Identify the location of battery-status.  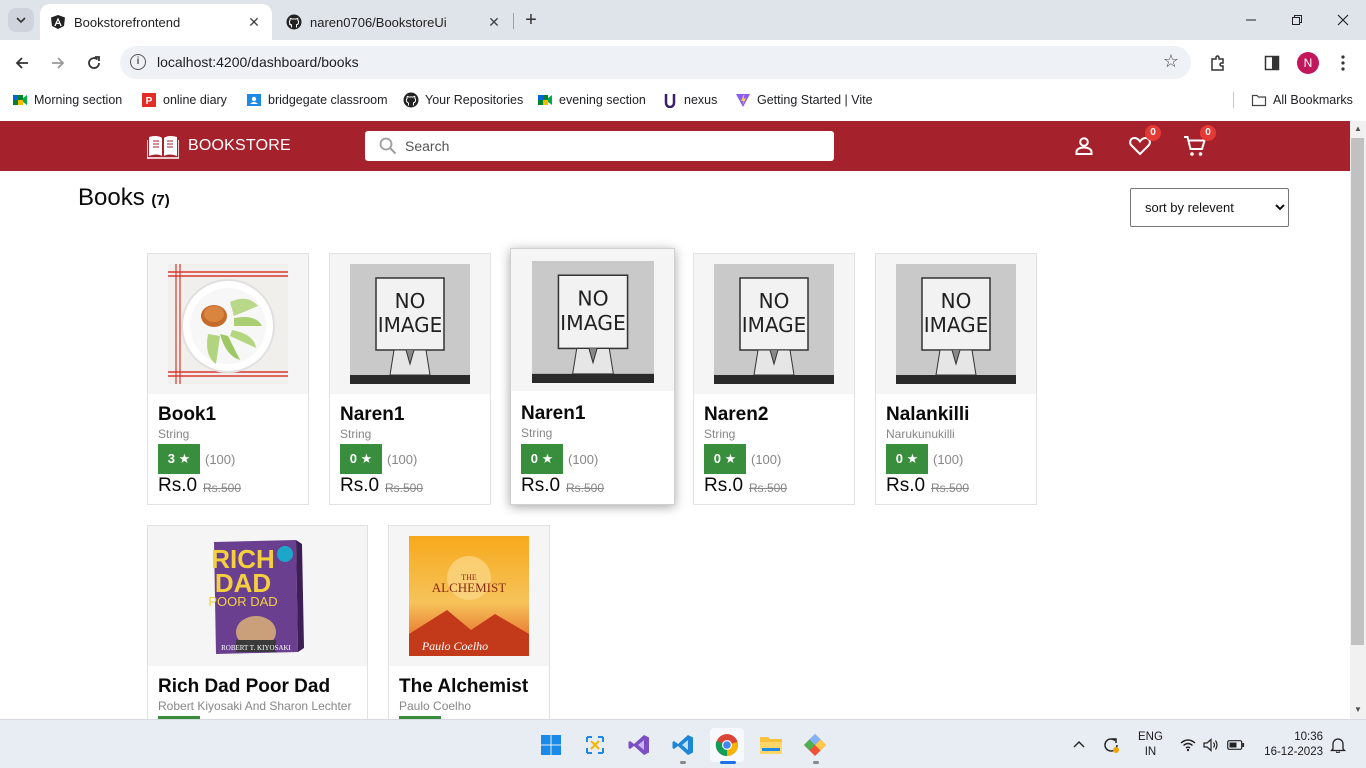
(1236, 744).